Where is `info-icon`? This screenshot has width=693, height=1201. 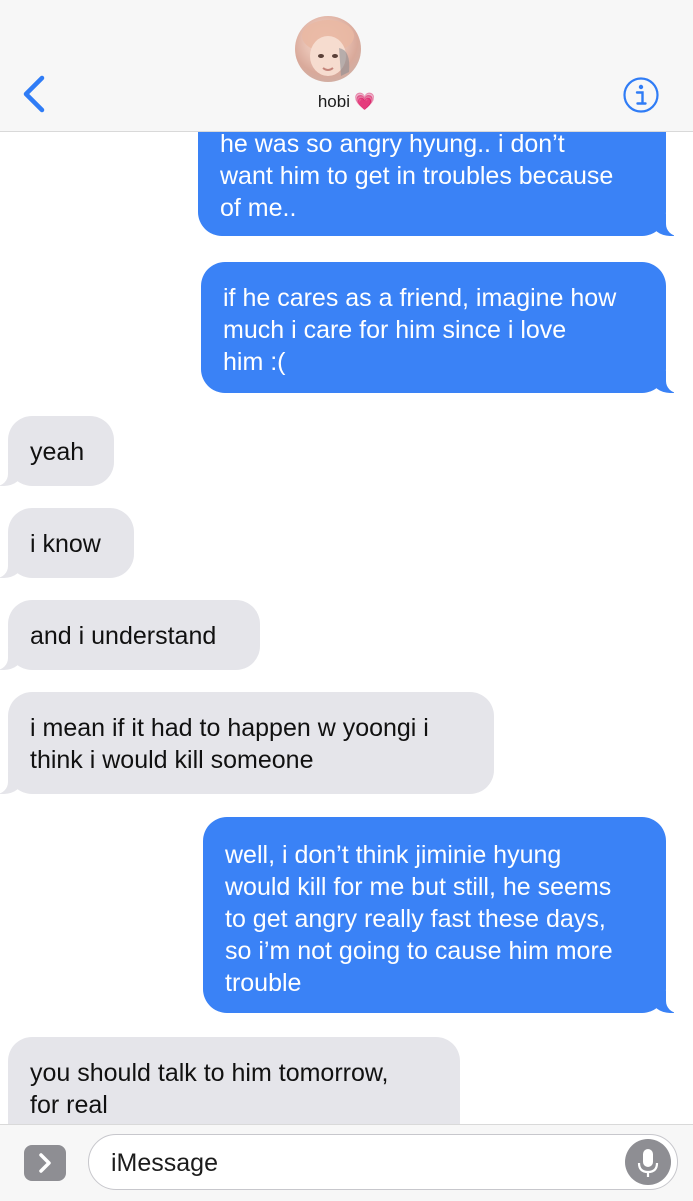 info-icon is located at coordinates (641, 95).